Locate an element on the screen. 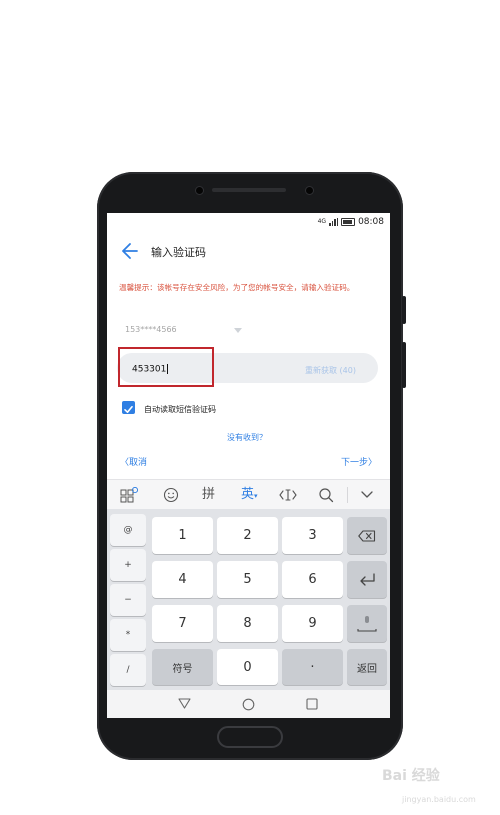 The height and width of the screenshot is (815, 500). page-title: 输入验证码 is located at coordinates (178, 252).